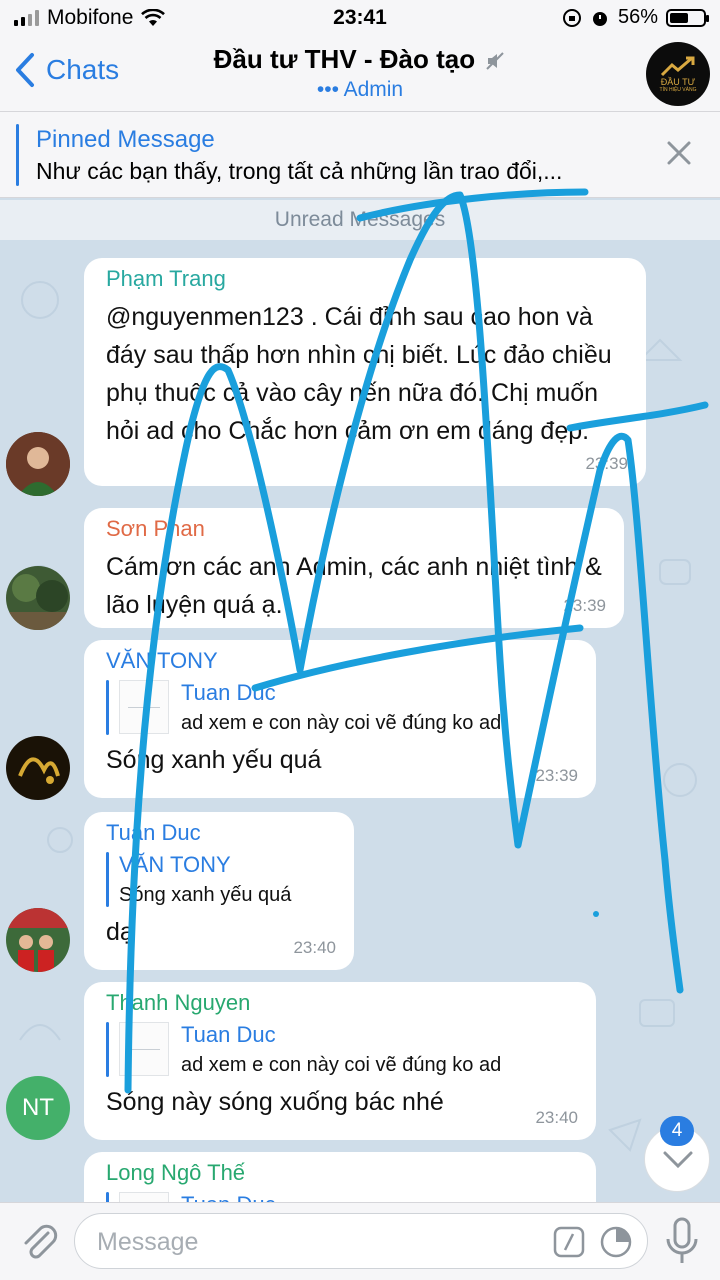 The height and width of the screenshot is (1280, 720). What do you see at coordinates (679, 153) in the screenshot?
I see `close-icon` at bounding box center [679, 153].